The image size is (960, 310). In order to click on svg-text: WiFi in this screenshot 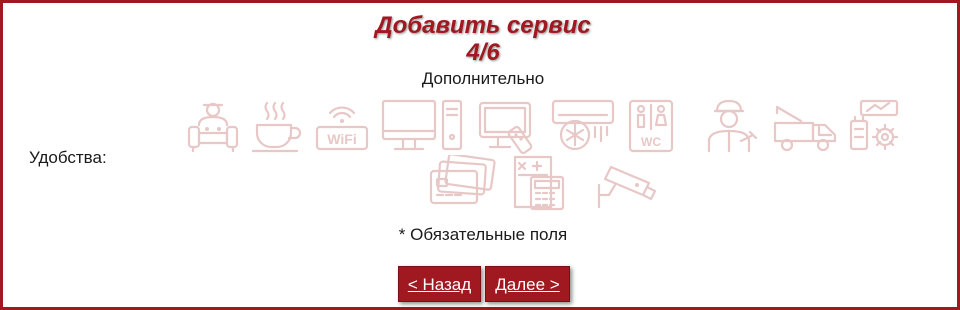, I will do `click(341, 139)`.